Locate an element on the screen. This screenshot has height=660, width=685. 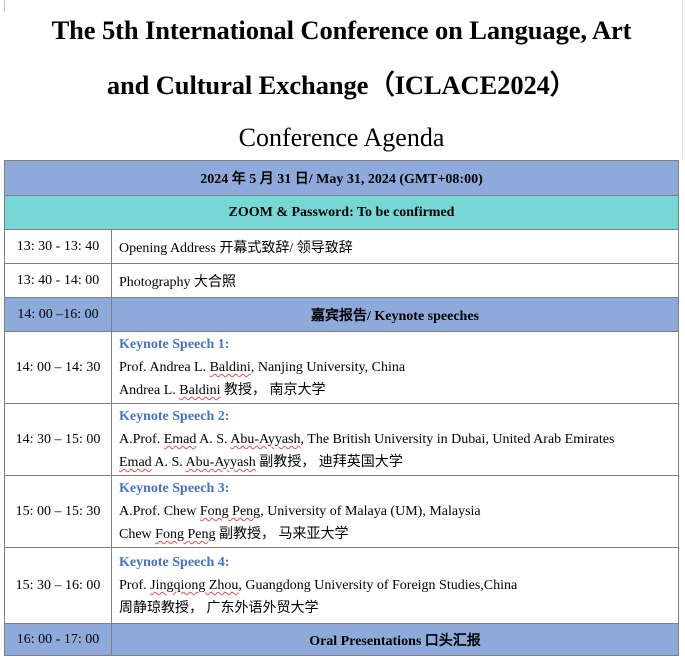
keynote-label: Keynote Speech 1: is located at coordinates (174, 344).